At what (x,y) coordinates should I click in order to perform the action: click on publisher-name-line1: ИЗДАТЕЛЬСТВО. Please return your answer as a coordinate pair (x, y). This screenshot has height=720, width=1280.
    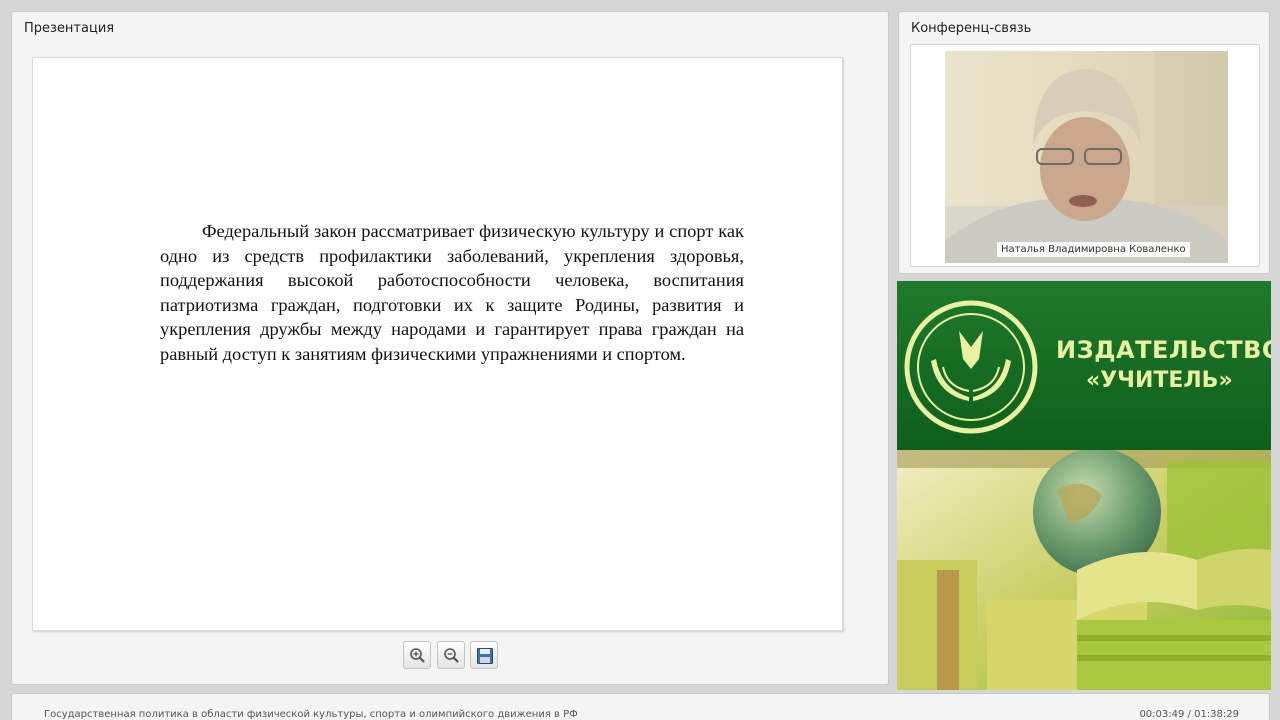
    Looking at the image, I should click on (1163, 350).